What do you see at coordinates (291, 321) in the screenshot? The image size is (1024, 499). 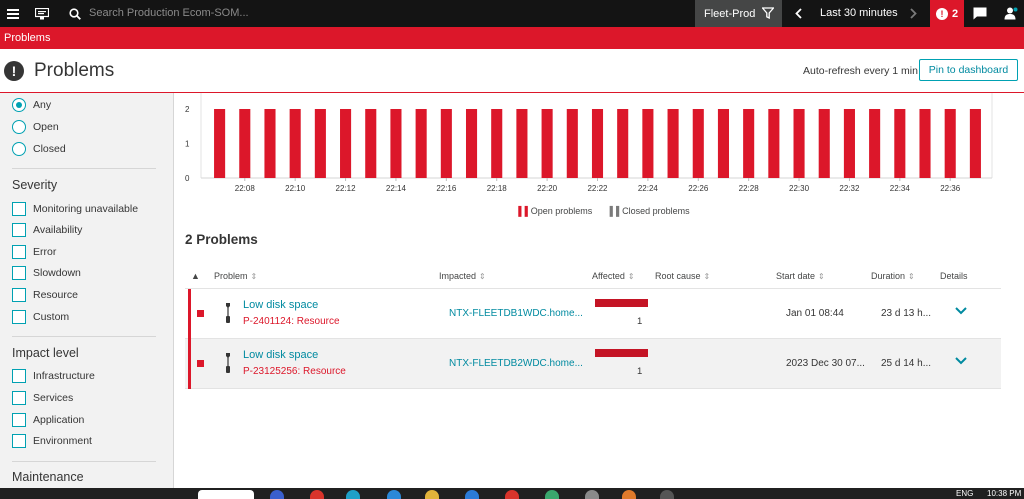 I see `problem-id: P-2401124: Resource` at bounding box center [291, 321].